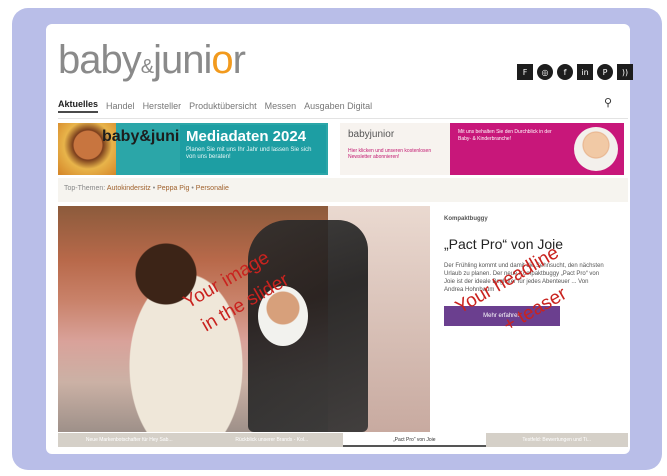 The width and height of the screenshot is (667, 476). What do you see at coordinates (466, 219) in the screenshot?
I see `teaser-category: Kompaktbuggy` at bounding box center [466, 219].